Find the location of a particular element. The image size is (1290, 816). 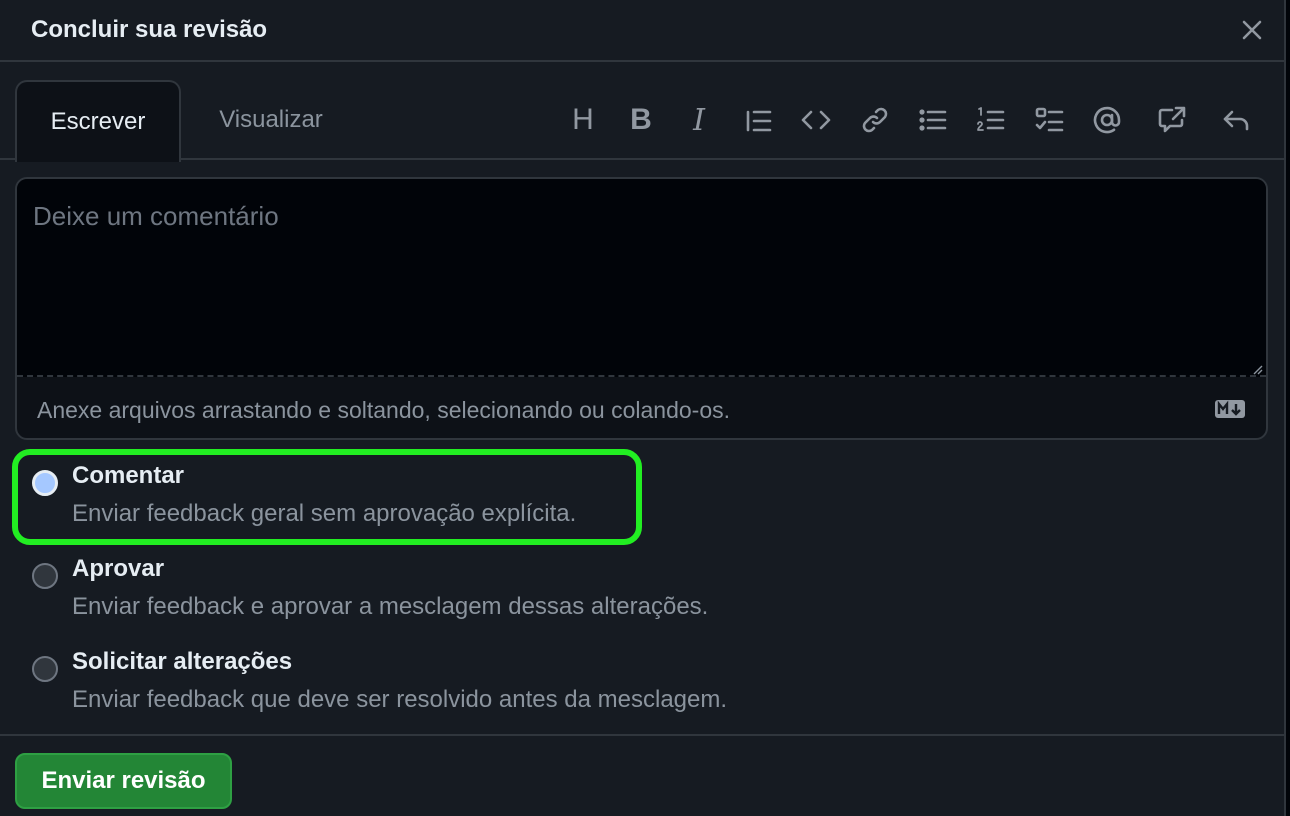

approve-radio is located at coordinates (45, 576).